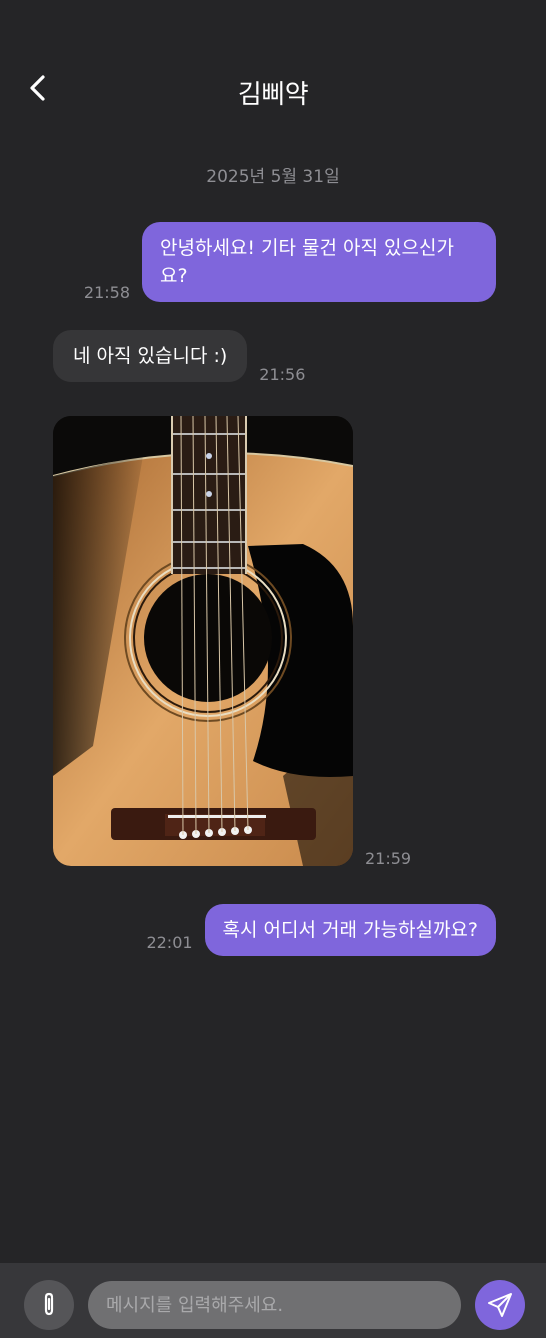 The width and height of the screenshot is (546, 1338). I want to click on send-icon, so click(500, 1305).